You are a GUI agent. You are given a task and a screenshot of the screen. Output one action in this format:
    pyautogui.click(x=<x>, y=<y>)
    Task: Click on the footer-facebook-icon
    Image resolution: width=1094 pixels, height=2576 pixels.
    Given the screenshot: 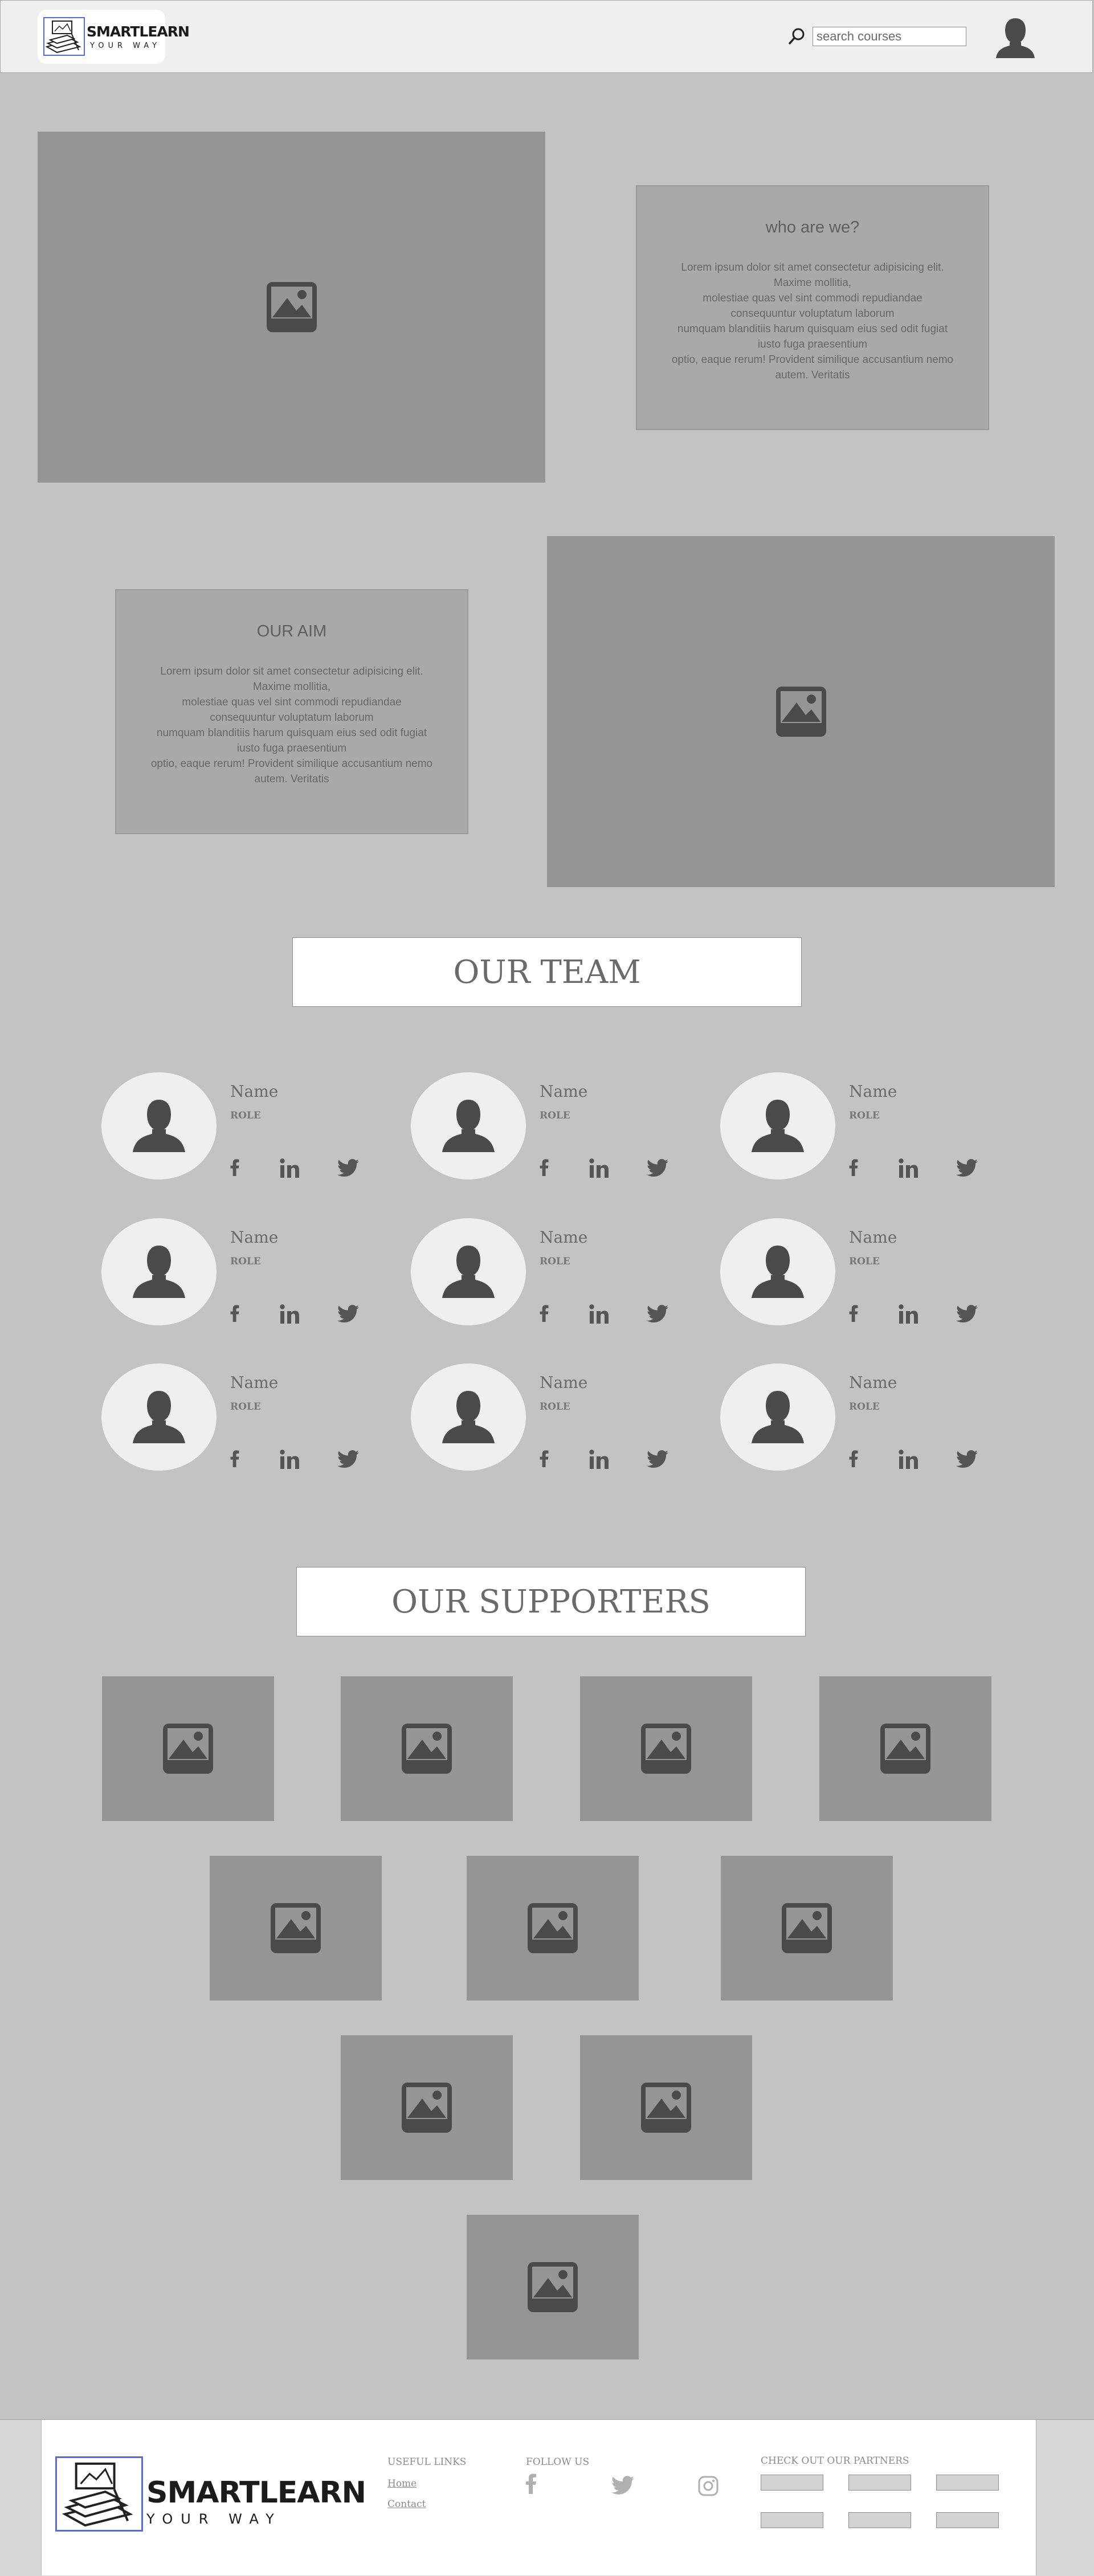 What is the action you would take?
    pyautogui.click(x=531, y=2483)
    